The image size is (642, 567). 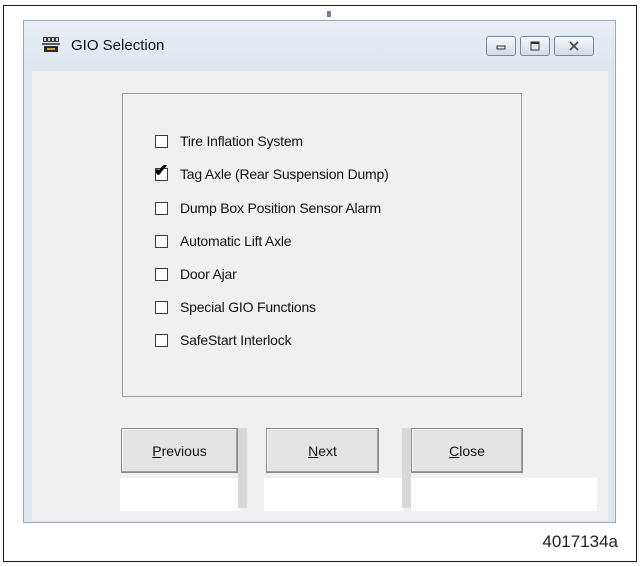 I want to click on next-button-label: Next, so click(x=322, y=450).